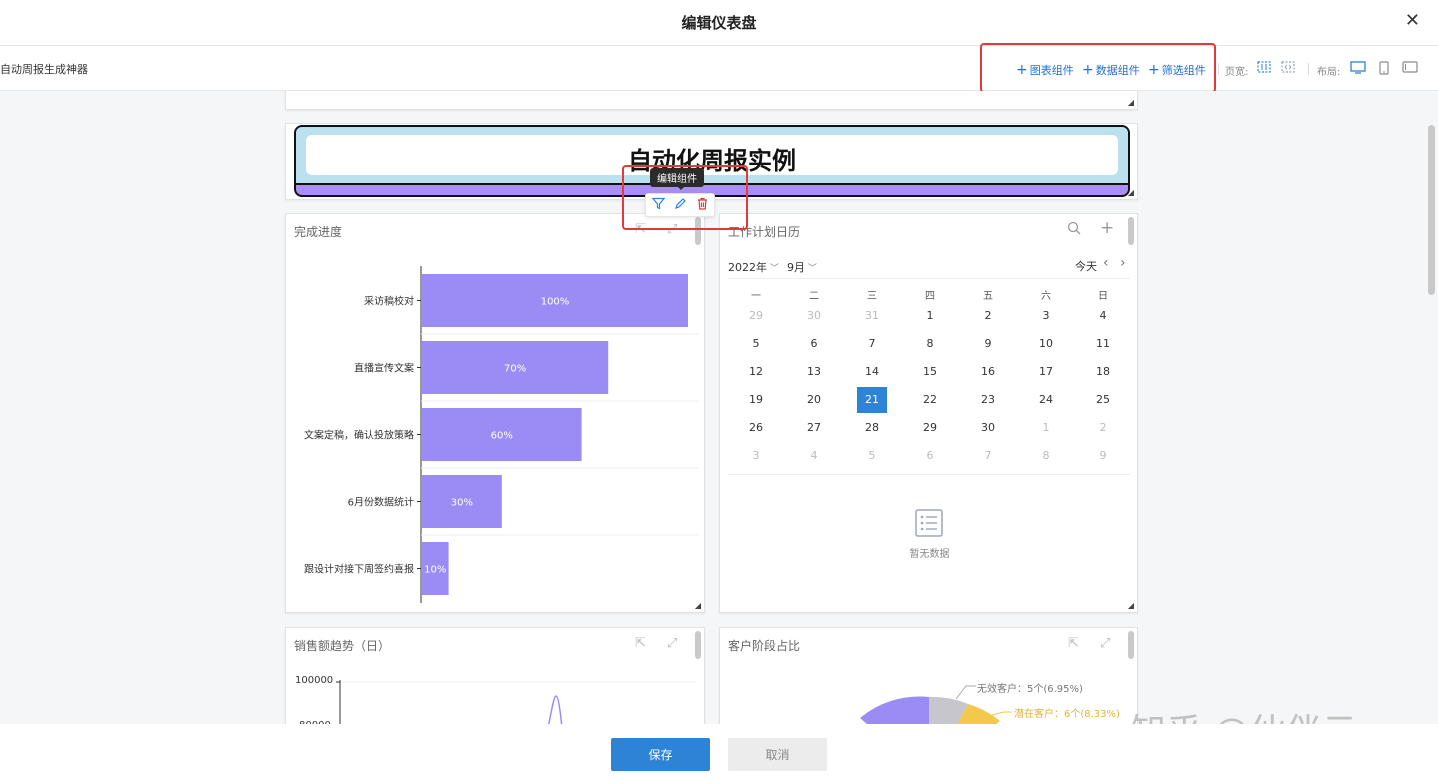 Image resolution: width=1438 pixels, height=784 pixels. Describe the element at coordinates (814, 372) in the screenshot. I see `calendar-day: 13` at that location.